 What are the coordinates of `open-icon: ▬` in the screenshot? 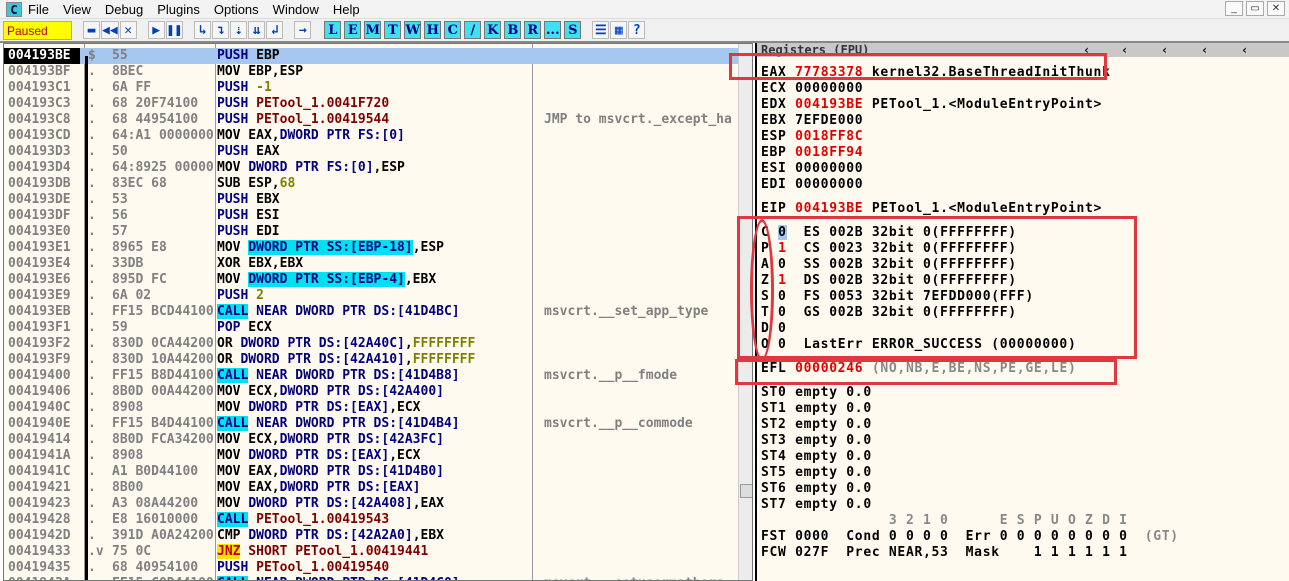 It's located at (91, 30).